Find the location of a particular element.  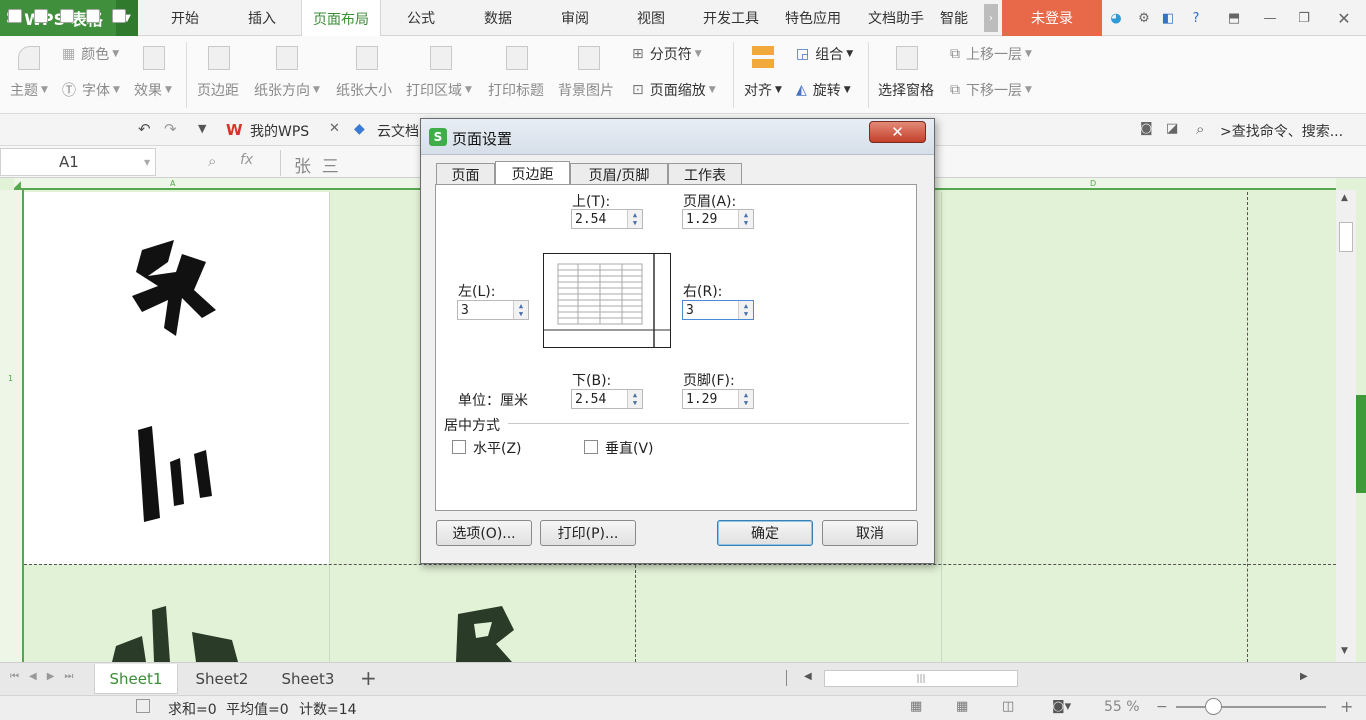

align-button: 对齐 ▼ is located at coordinates (763, 90).